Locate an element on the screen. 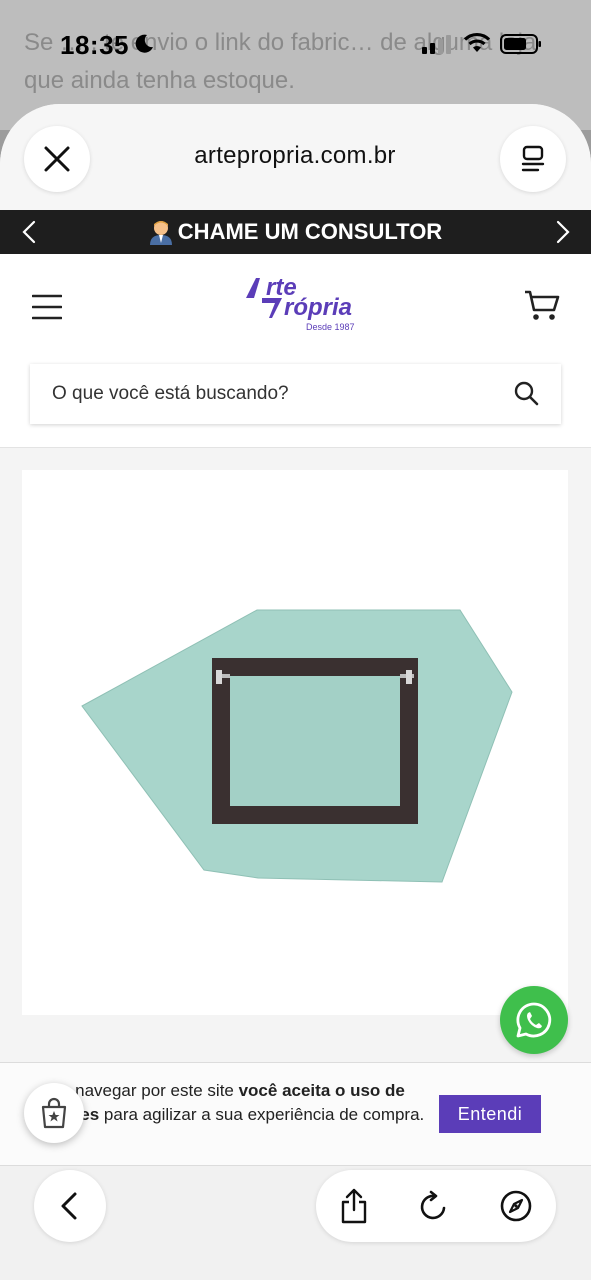  site-logo: rte rópria Desde 1987 is located at coordinates (301, 306).